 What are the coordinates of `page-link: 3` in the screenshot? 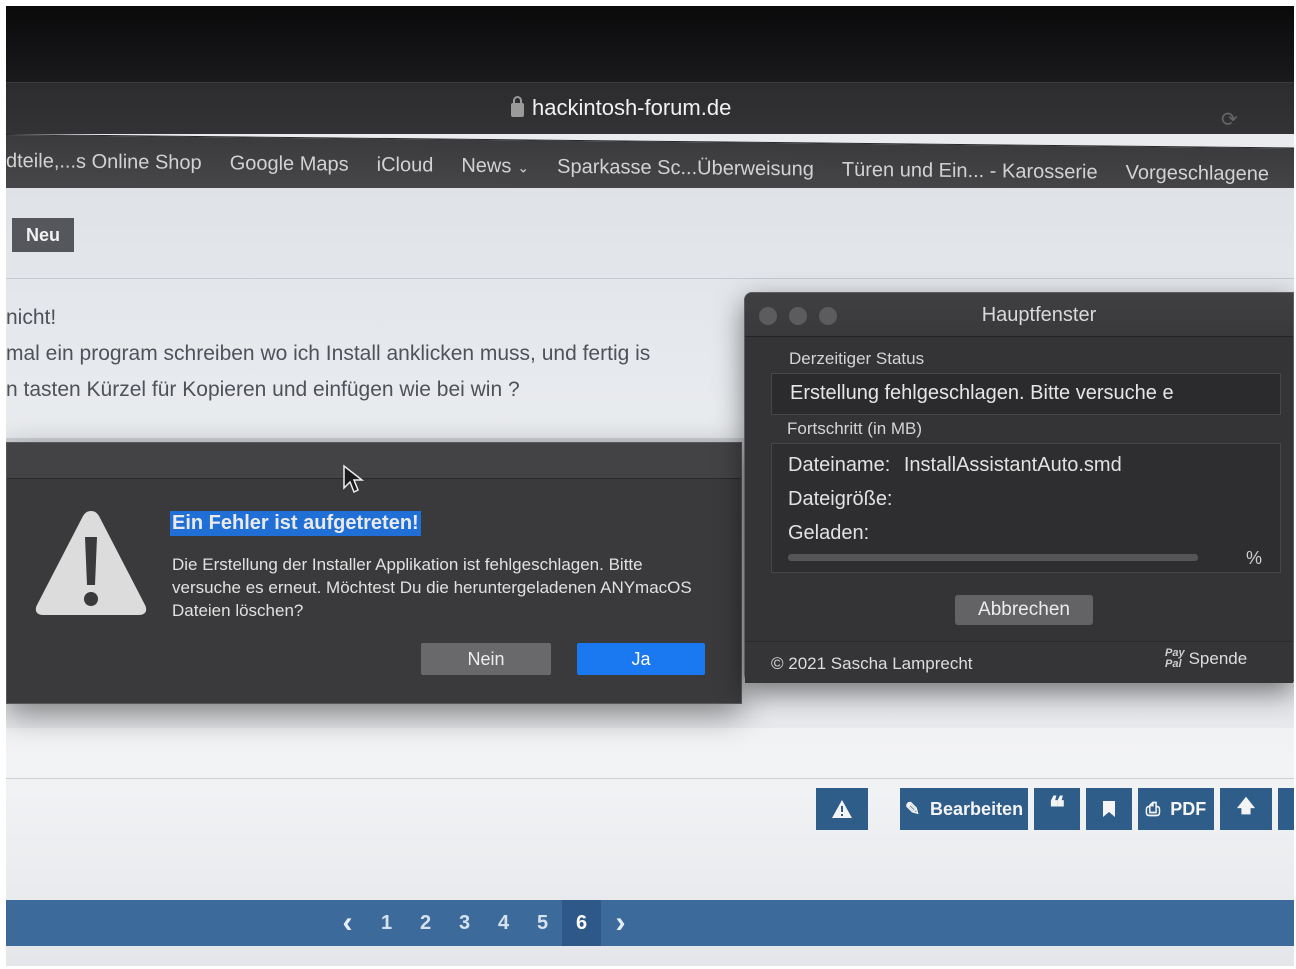 It's located at (464, 923).